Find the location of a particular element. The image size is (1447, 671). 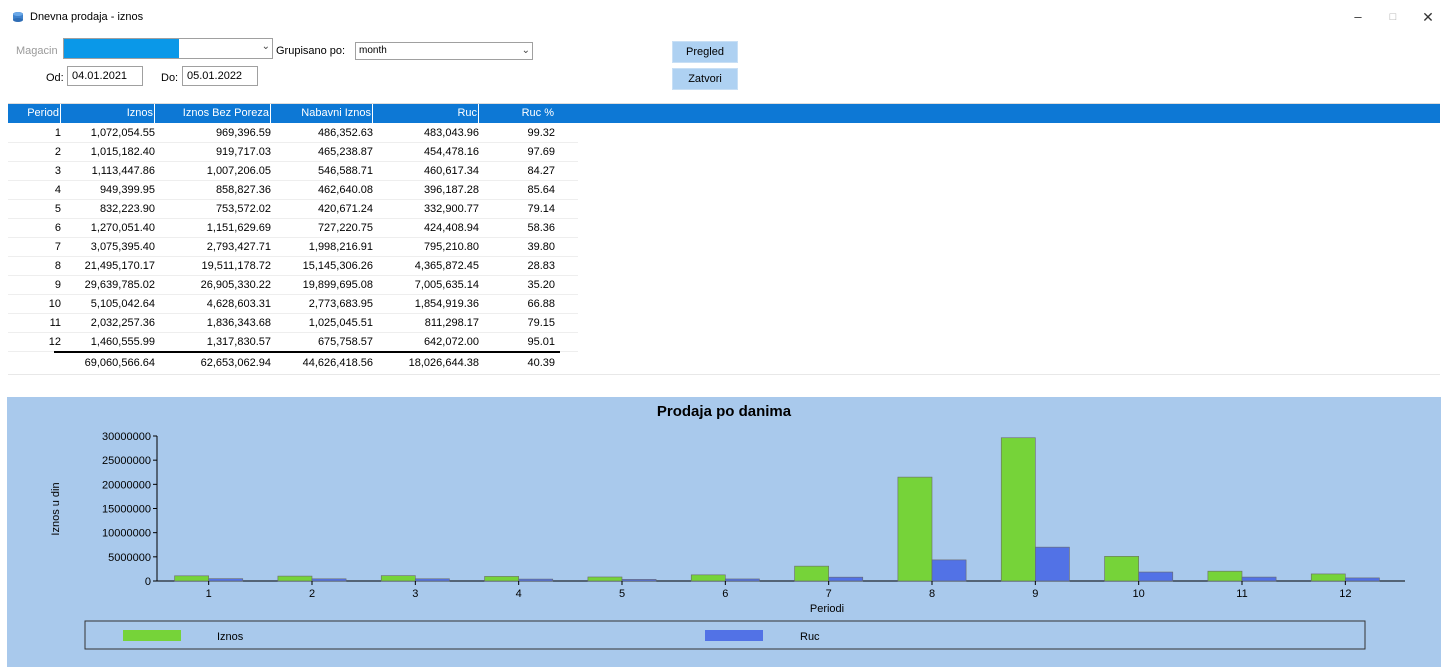

zatvori-button: Zatvori is located at coordinates (705, 79).